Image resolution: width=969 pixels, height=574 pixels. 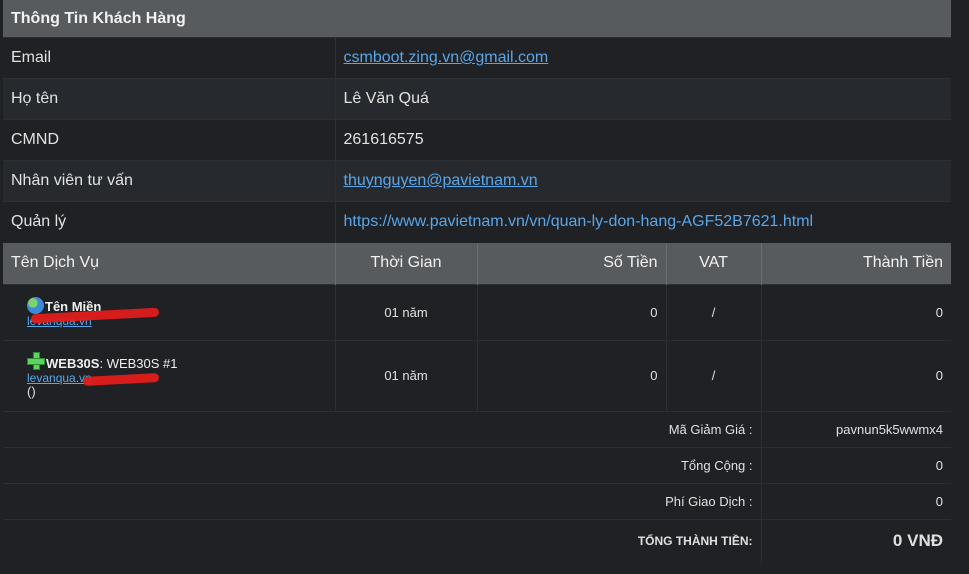 I want to click on plus-icon, so click(x=36, y=361).